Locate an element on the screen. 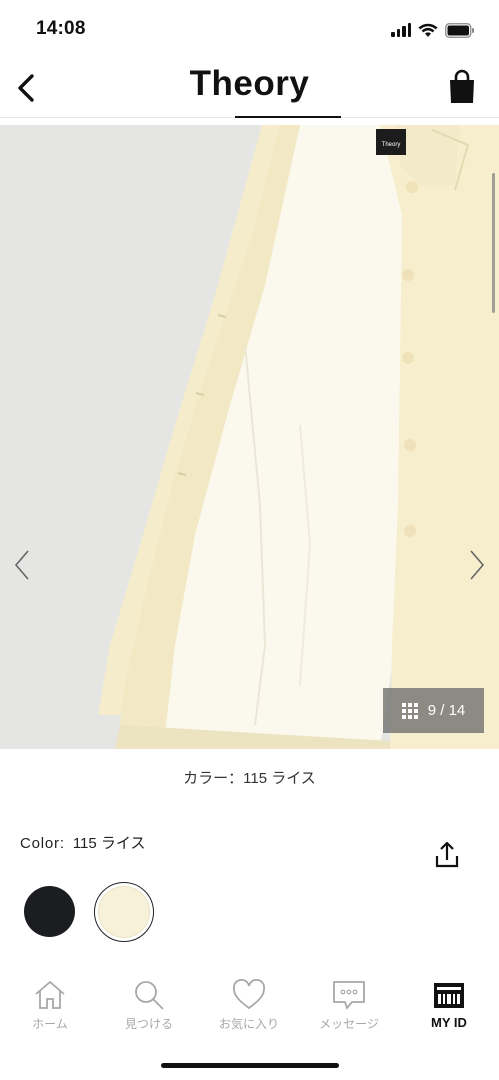 The image size is (499, 1080). barcode-icon is located at coordinates (449, 995).